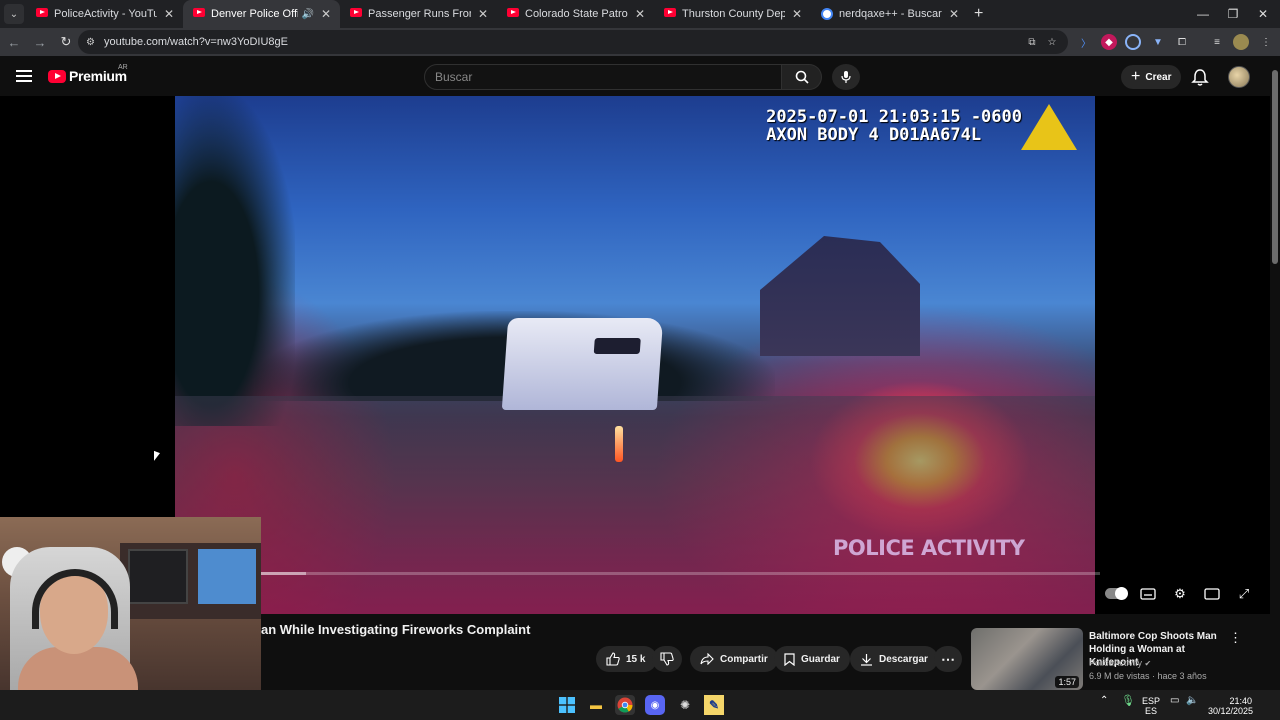 This screenshot has width=1280, height=720. Describe the element at coordinates (1049, 127) in the screenshot. I see `axon-logo-icon` at that location.